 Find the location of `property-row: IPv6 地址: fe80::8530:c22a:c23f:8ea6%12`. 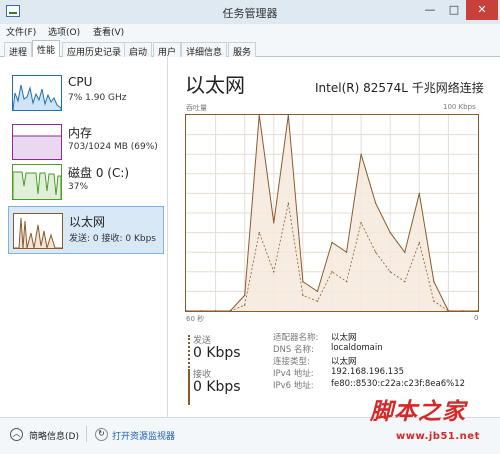

property-row: IPv6 地址: fe80::8530:c22a:c23f:8ea6%12 is located at coordinates (383, 385).